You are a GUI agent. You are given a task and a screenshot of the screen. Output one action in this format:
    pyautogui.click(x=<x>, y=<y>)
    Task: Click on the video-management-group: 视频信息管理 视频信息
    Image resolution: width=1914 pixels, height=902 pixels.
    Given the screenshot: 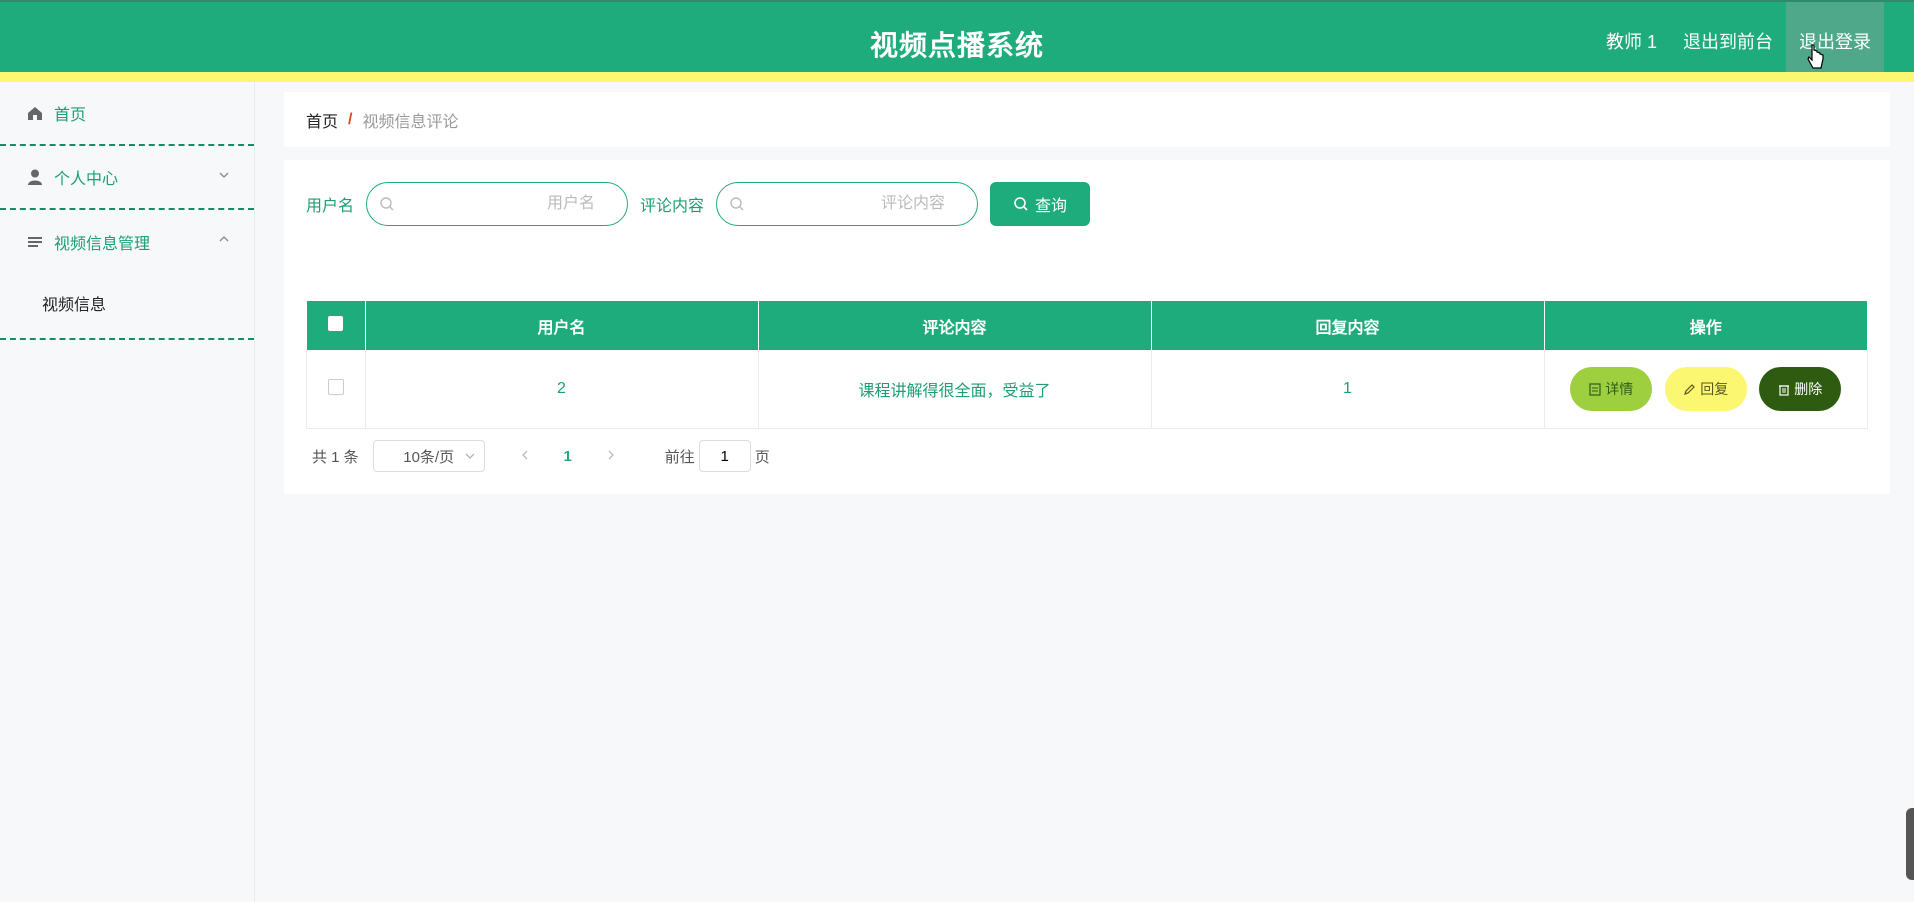 What is the action you would take?
    pyautogui.click(x=127, y=275)
    